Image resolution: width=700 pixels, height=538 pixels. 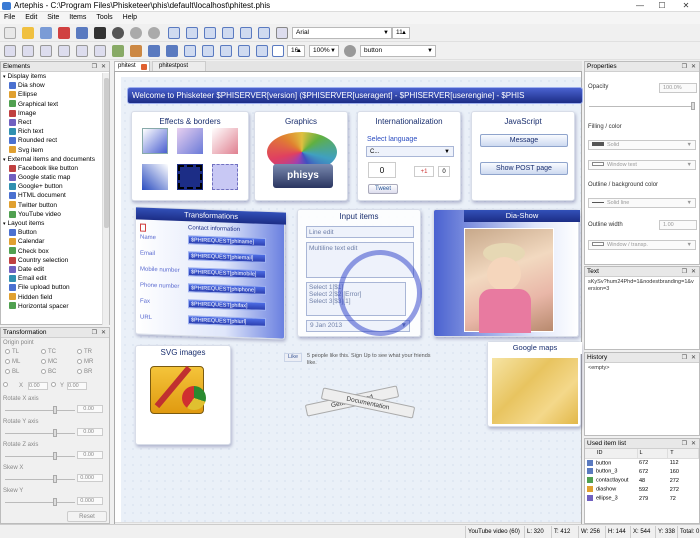 I want to click on break-layout-icon, so click(x=100, y=51).